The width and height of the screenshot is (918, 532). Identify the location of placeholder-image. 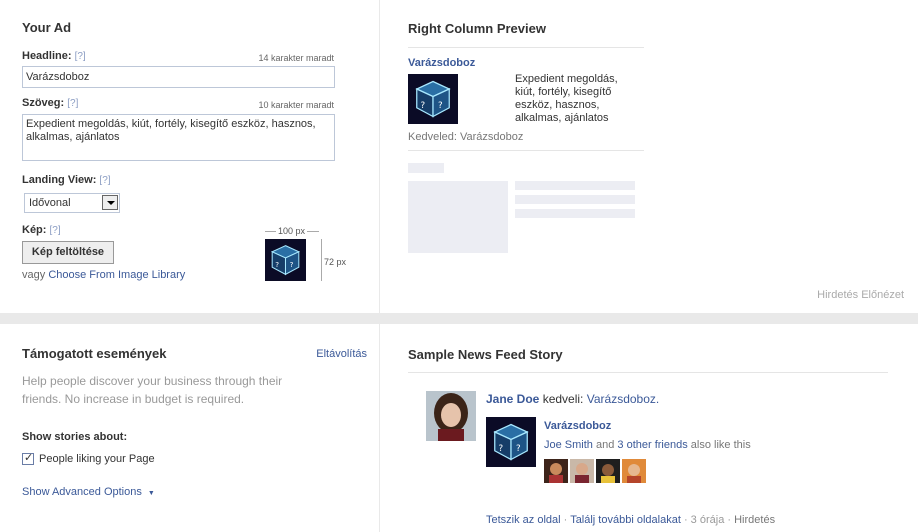
(458, 217).